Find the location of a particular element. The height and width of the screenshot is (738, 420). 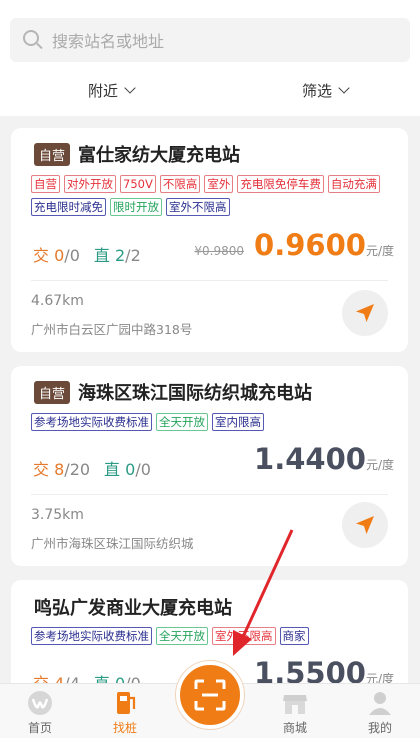

price-block: ¥0.9800 0.9600 元/度 is located at coordinates (294, 245).